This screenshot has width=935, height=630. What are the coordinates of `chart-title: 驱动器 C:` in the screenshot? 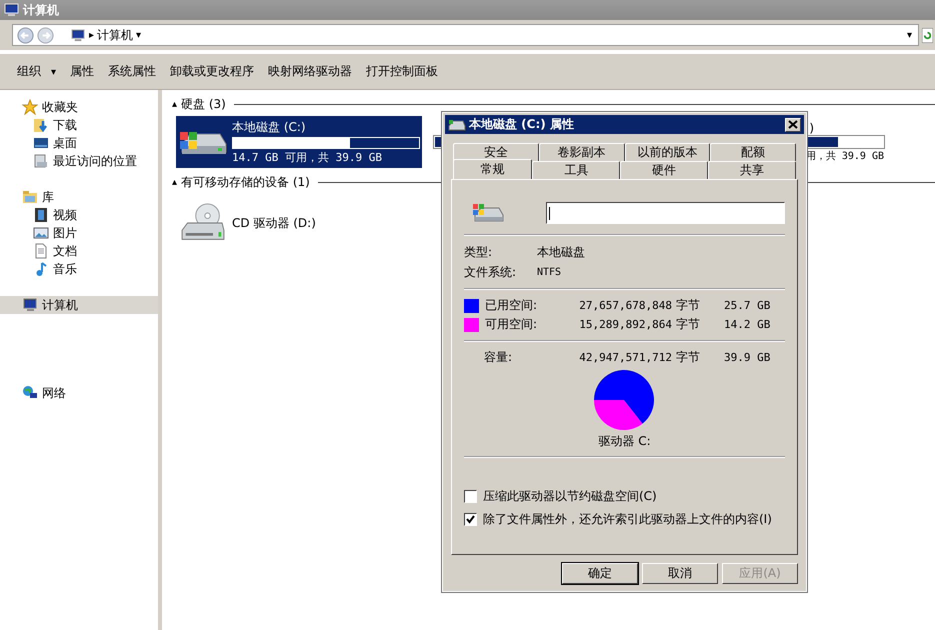 It's located at (624, 441).